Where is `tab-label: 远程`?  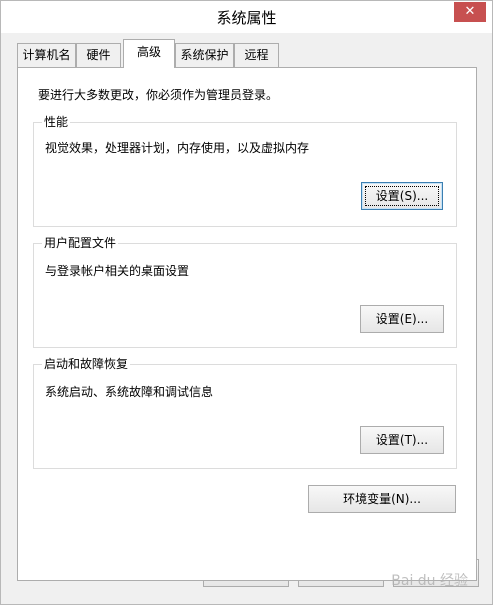
tab-label: 远程 is located at coordinates (256, 55).